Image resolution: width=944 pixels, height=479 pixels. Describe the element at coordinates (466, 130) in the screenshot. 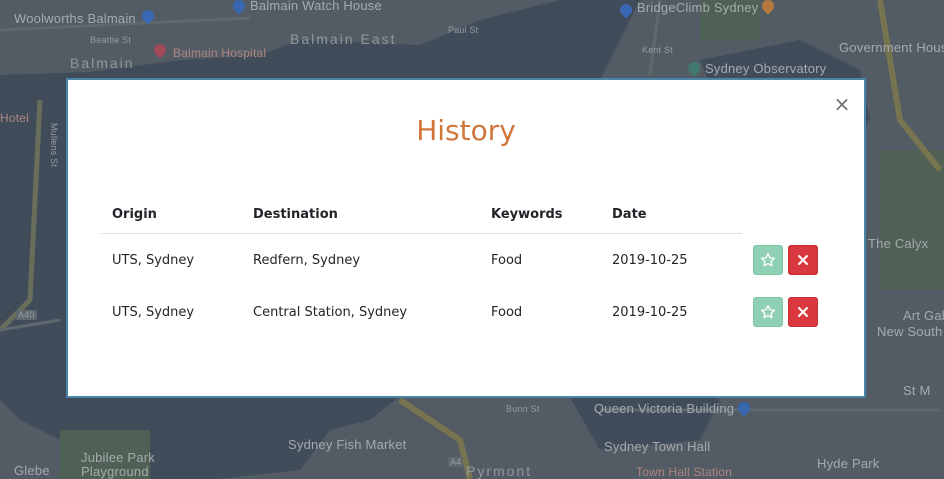

I see `modal-title: History` at that location.